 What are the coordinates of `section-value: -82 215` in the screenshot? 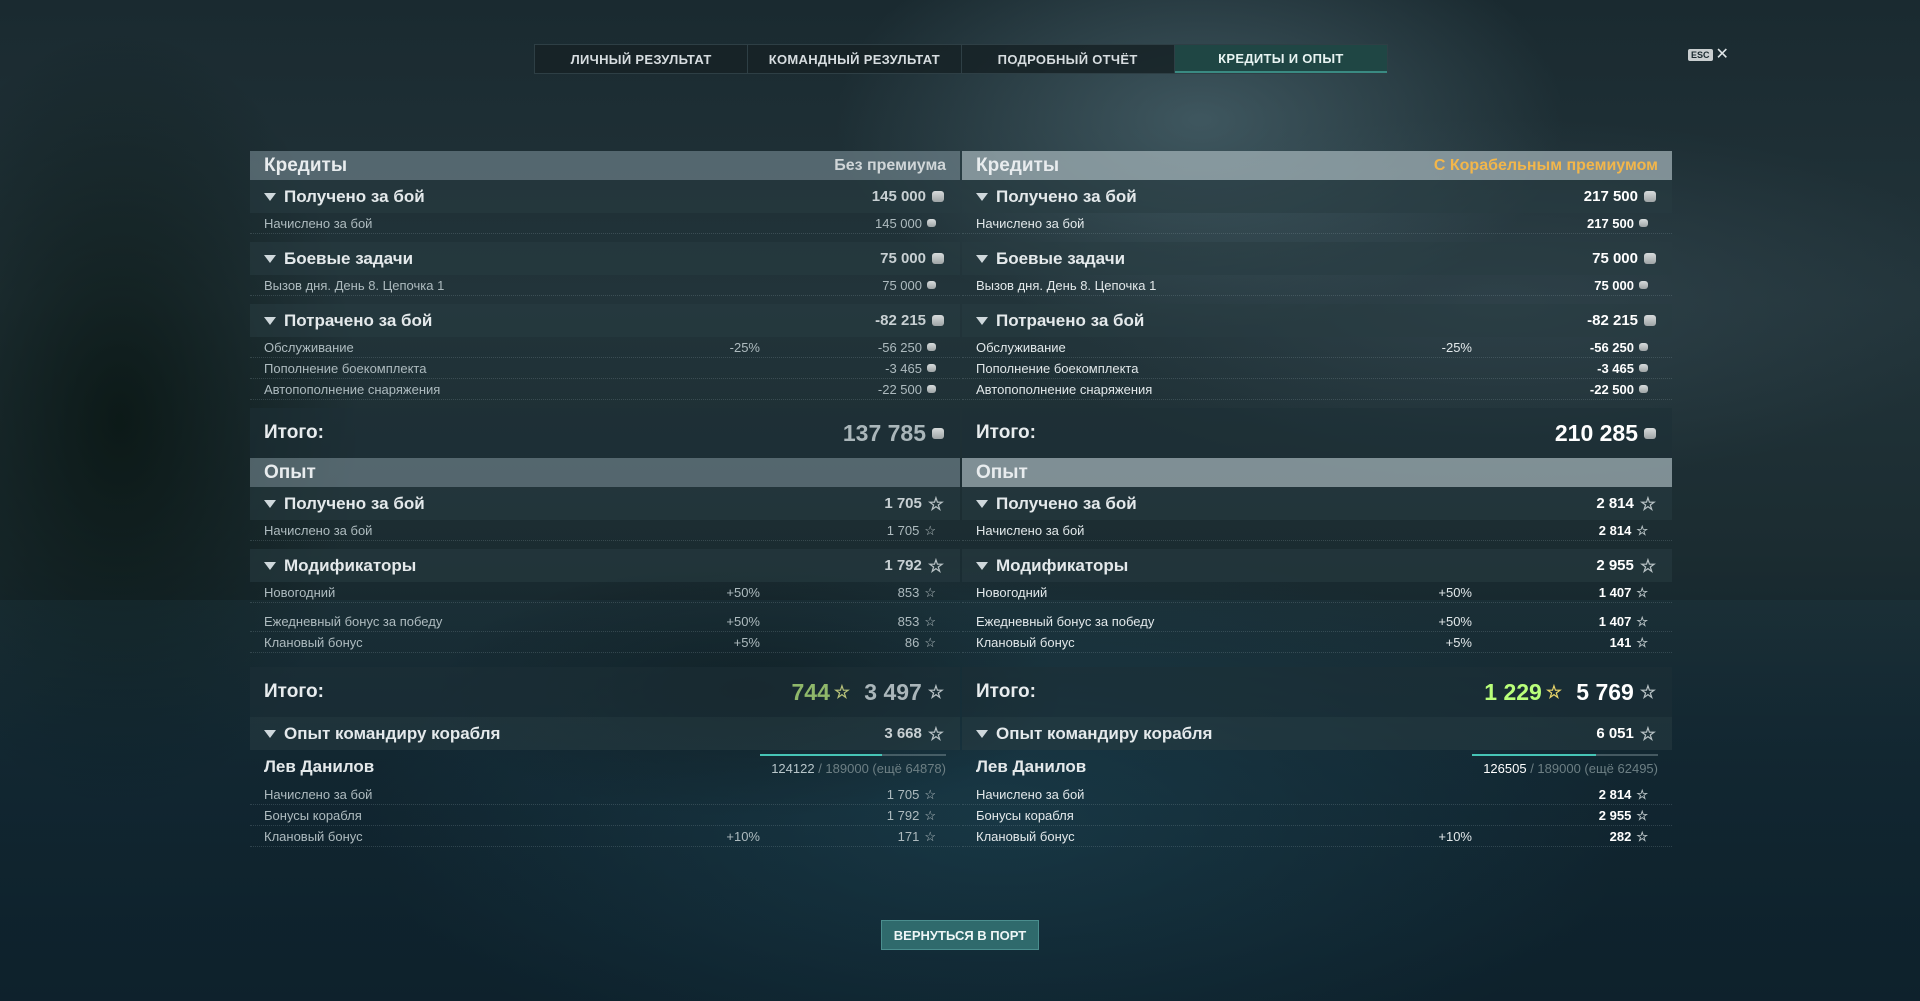 It's located at (909, 320).